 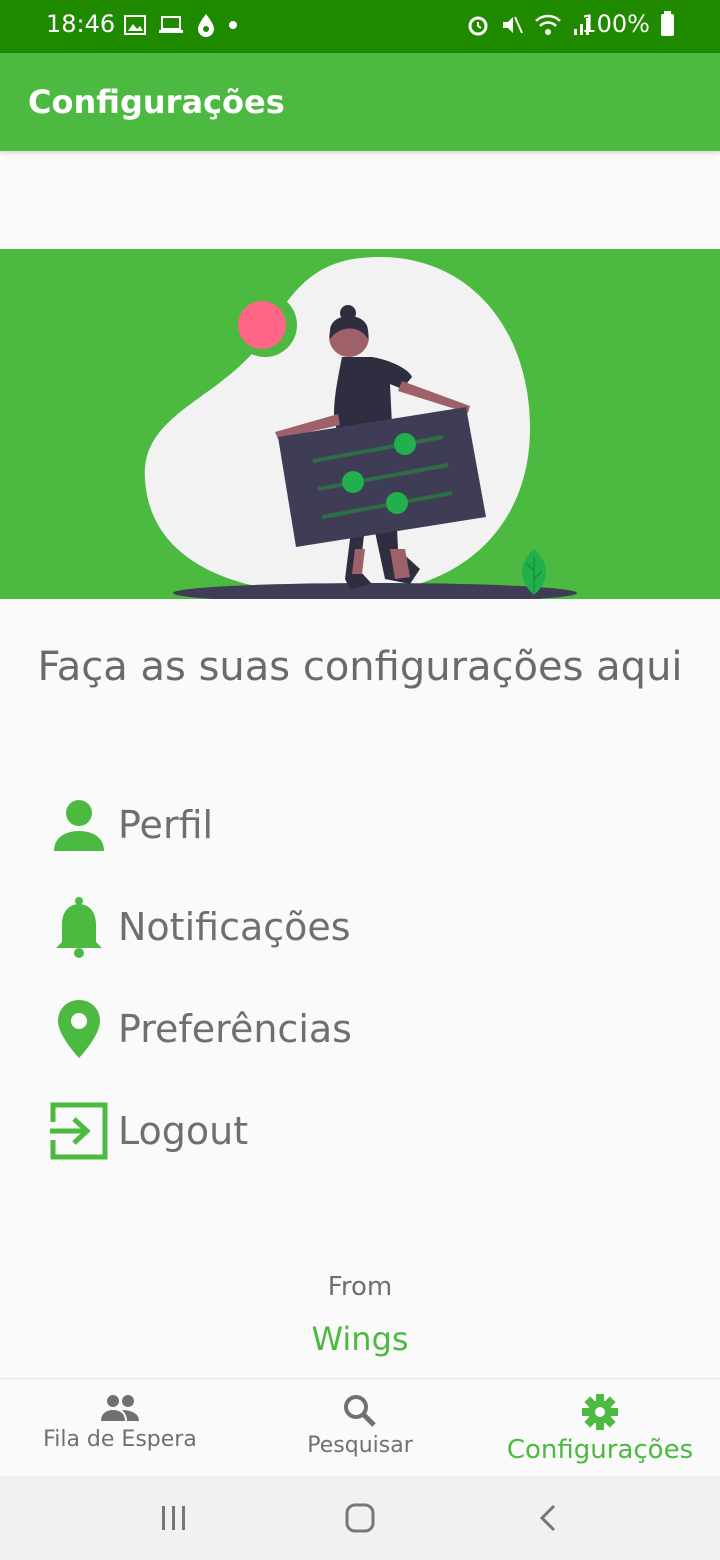 What do you see at coordinates (166, 825) in the screenshot?
I see `menu-item-label: Perfil` at bounding box center [166, 825].